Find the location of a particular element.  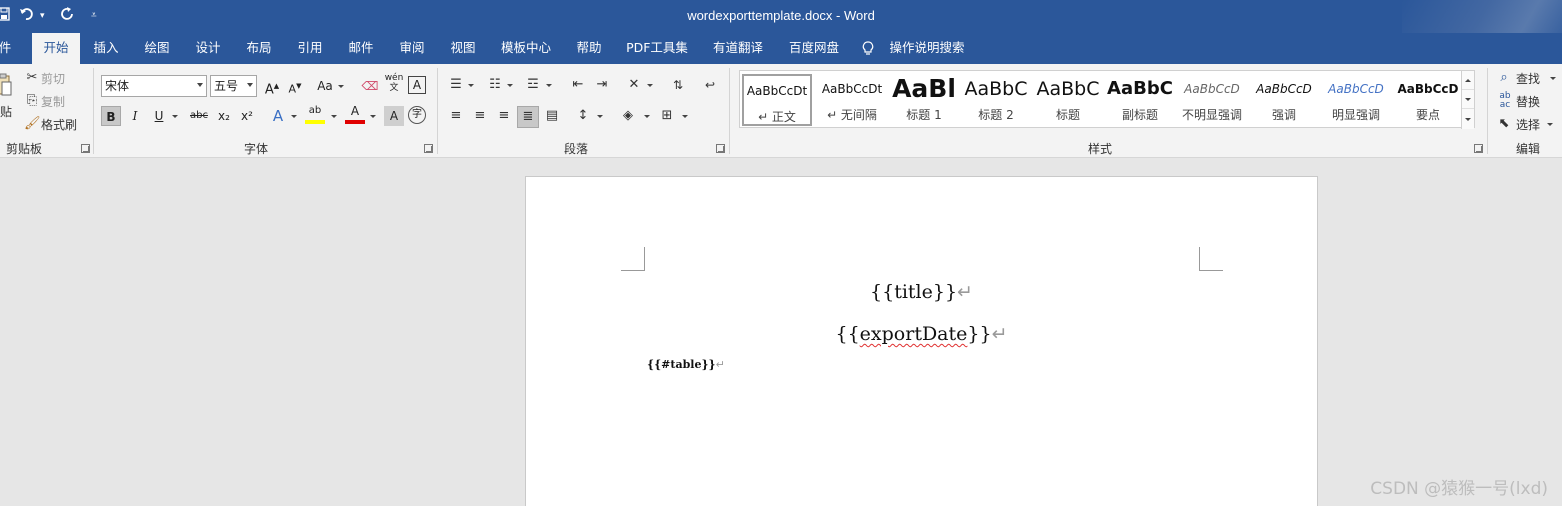

style-subtle-emphasis: AaBbCcD 不明显强调 is located at coordinates (1212, 100).